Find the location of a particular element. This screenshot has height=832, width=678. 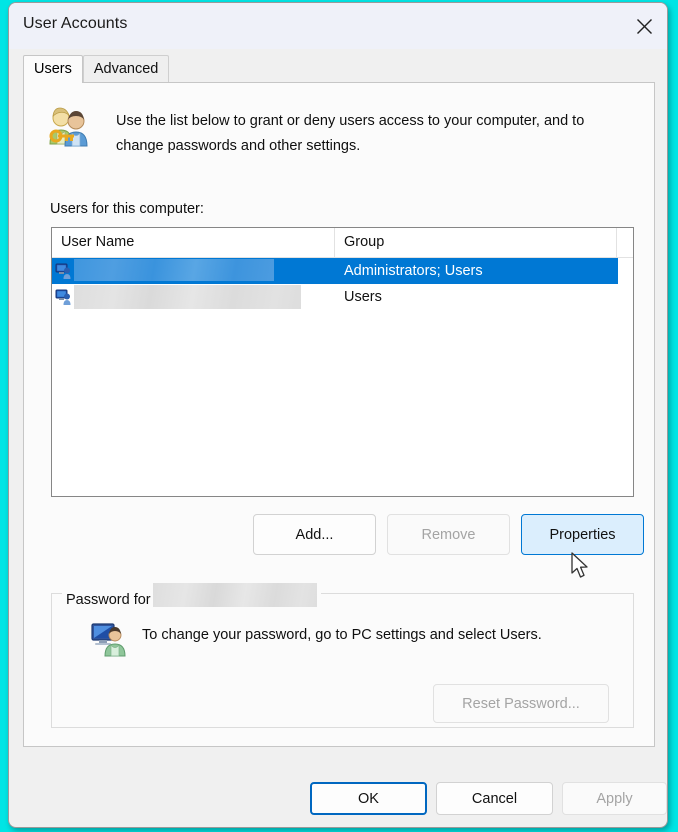

remove-button: Remove is located at coordinates (448, 534).